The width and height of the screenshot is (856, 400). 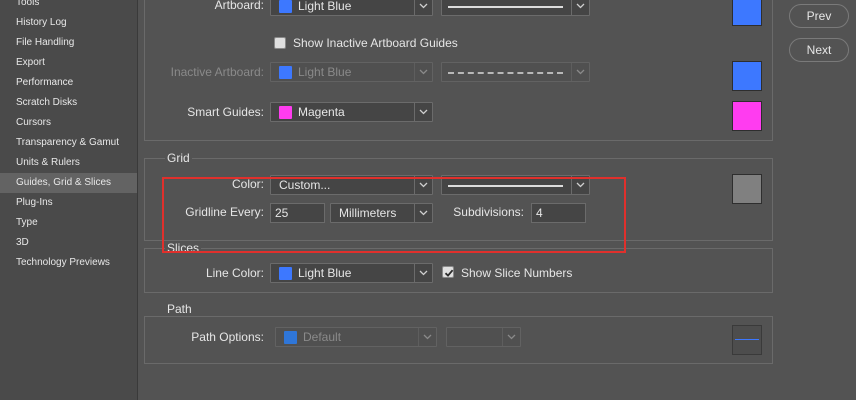 What do you see at coordinates (325, 273) in the screenshot?
I see `slice-line-color-value: Light Blue` at bounding box center [325, 273].